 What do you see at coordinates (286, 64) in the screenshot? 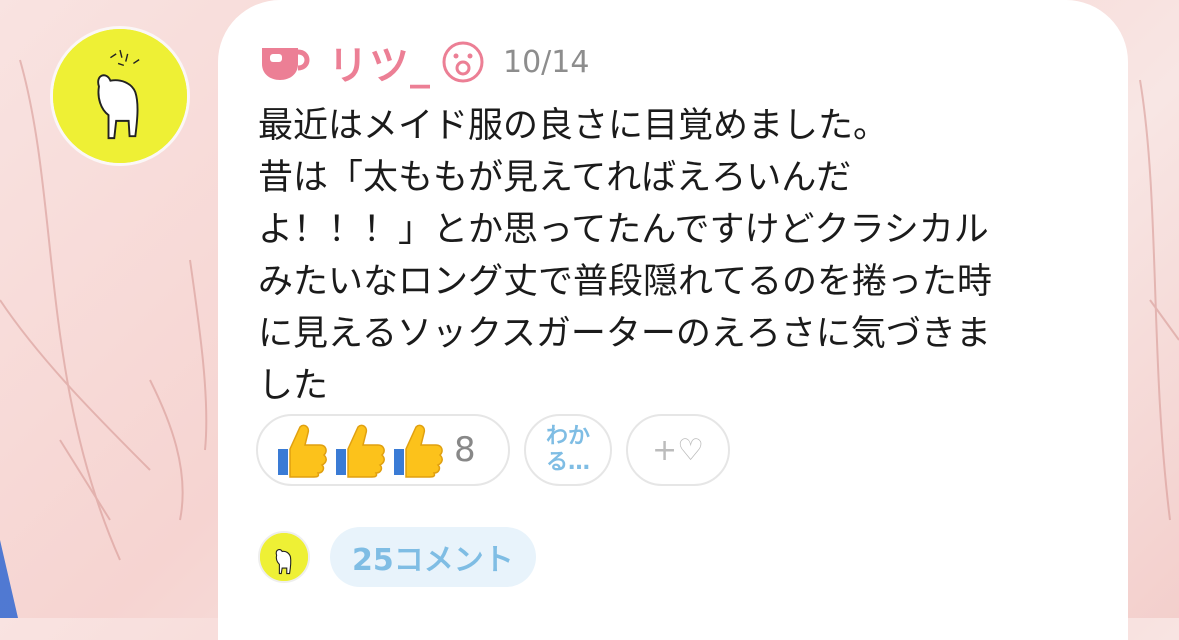
I see `cup-icon` at bounding box center [286, 64].